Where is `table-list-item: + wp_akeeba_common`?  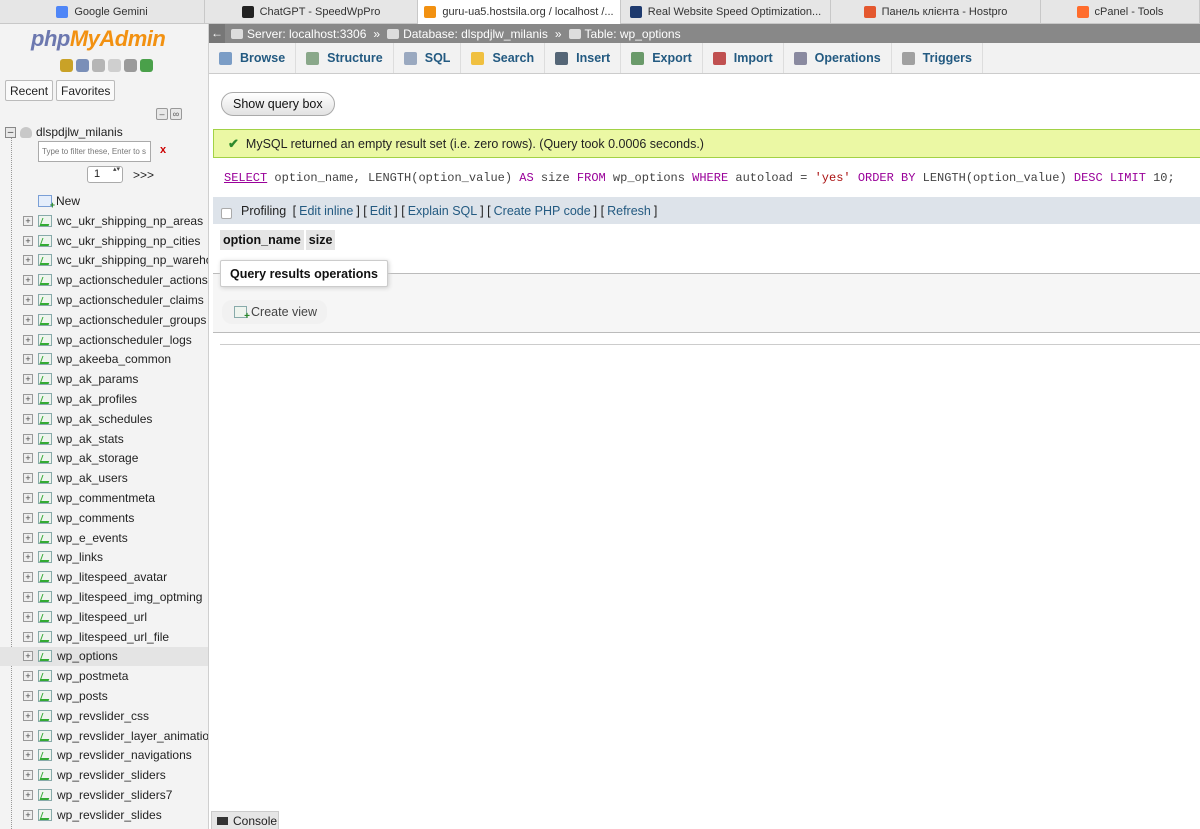
table-list-item: + wp_akeeba_common is located at coordinates (104, 360).